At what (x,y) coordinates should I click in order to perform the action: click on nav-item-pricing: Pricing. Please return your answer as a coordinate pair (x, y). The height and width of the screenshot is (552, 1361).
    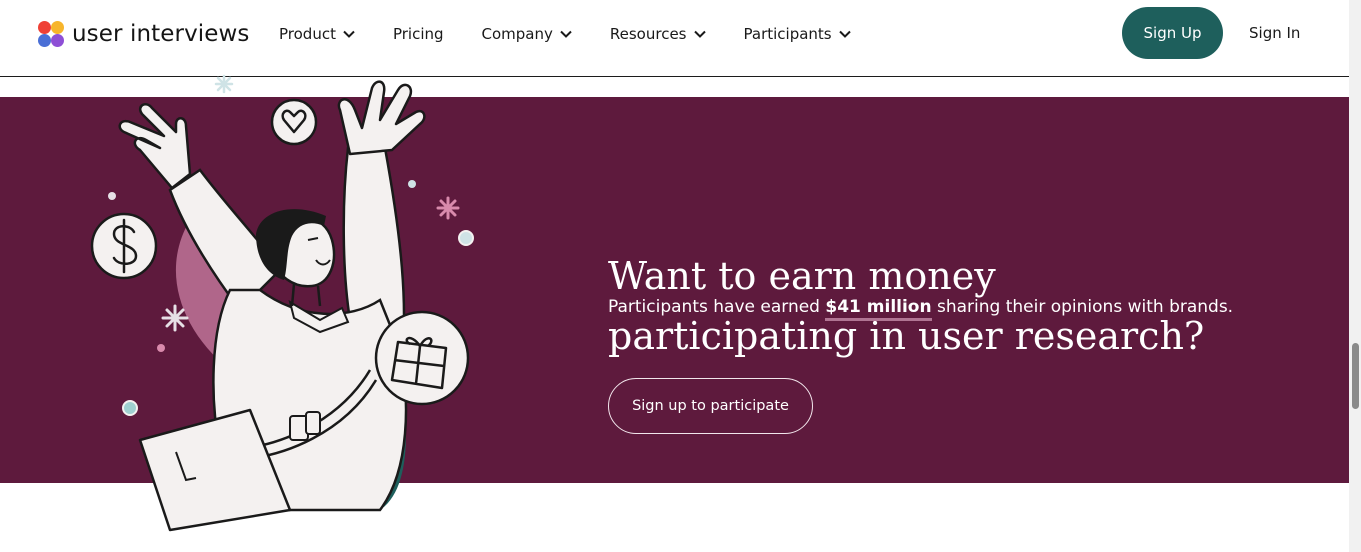
    Looking at the image, I should click on (418, 34).